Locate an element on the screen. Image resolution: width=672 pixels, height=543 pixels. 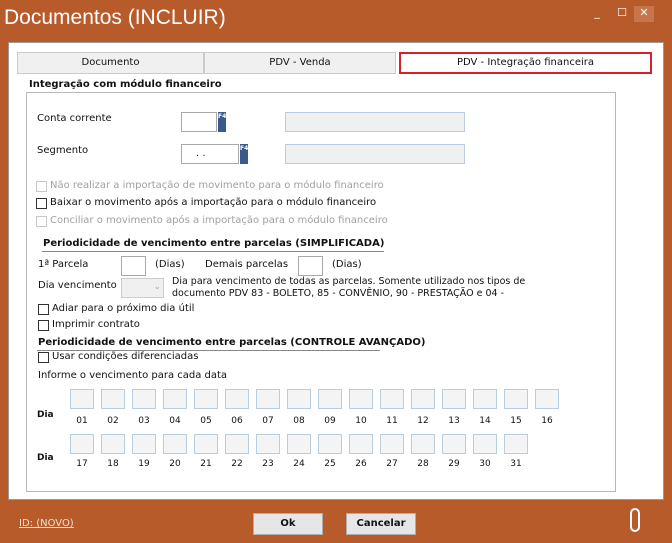
day-number-label: 26 is located at coordinates (361, 464).